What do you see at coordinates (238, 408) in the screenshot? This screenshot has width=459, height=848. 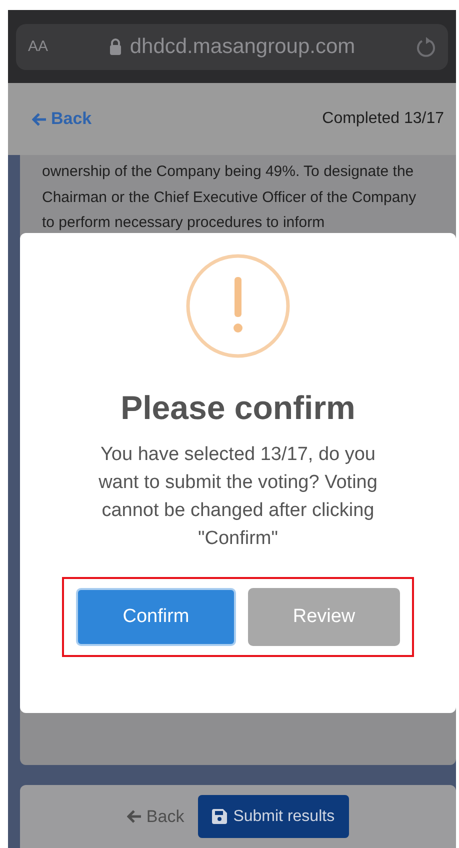 I see `dialog-title: Please confirm` at bounding box center [238, 408].